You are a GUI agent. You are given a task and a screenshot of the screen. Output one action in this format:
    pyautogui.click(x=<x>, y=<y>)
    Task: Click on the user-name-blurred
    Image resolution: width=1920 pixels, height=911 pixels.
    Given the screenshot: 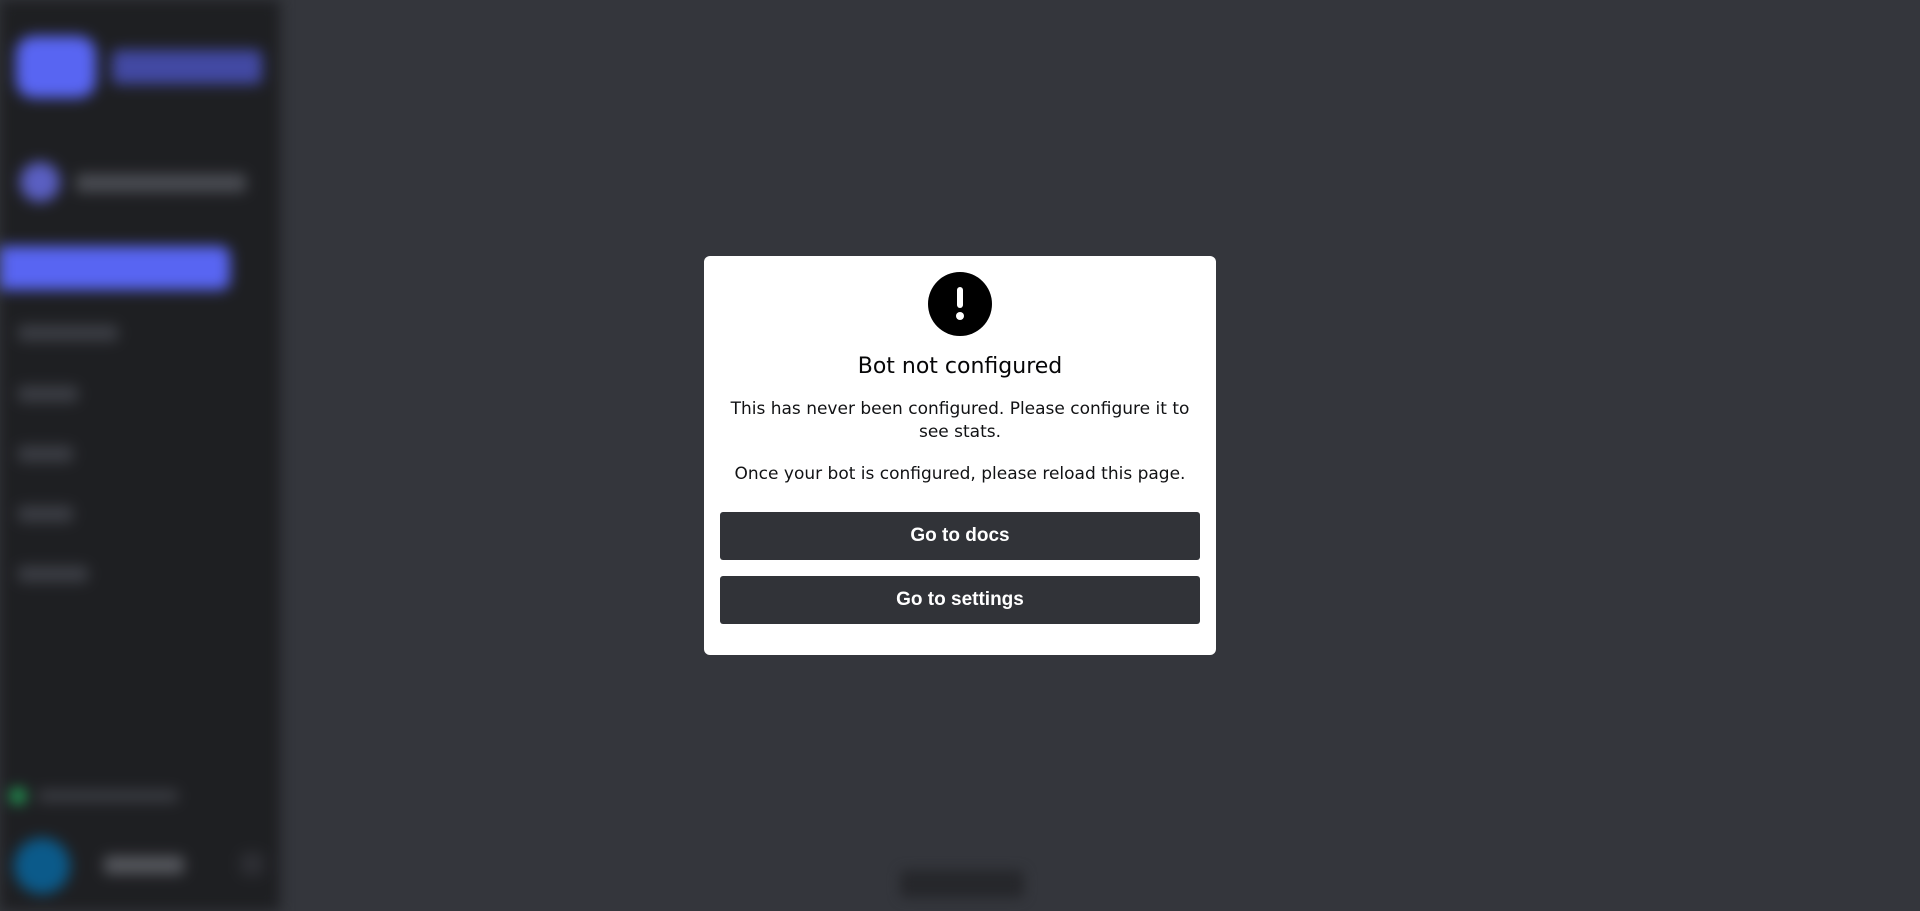 What is the action you would take?
    pyautogui.click(x=144, y=865)
    